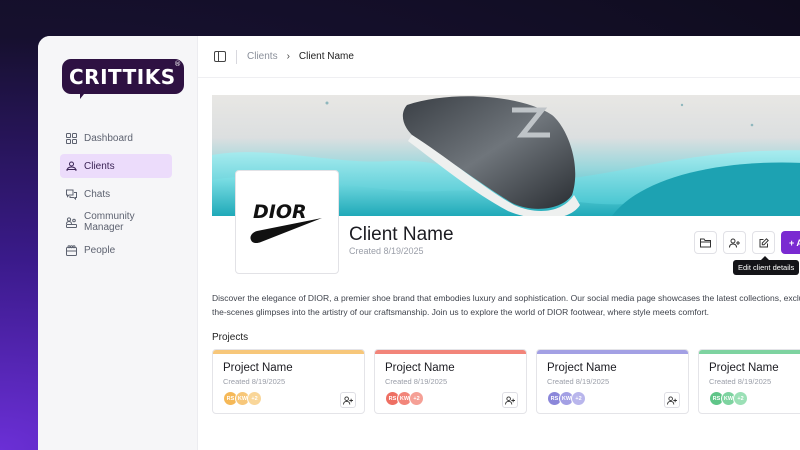 The height and width of the screenshot is (450, 800). What do you see at coordinates (71, 250) in the screenshot?
I see `people-icon` at bounding box center [71, 250].